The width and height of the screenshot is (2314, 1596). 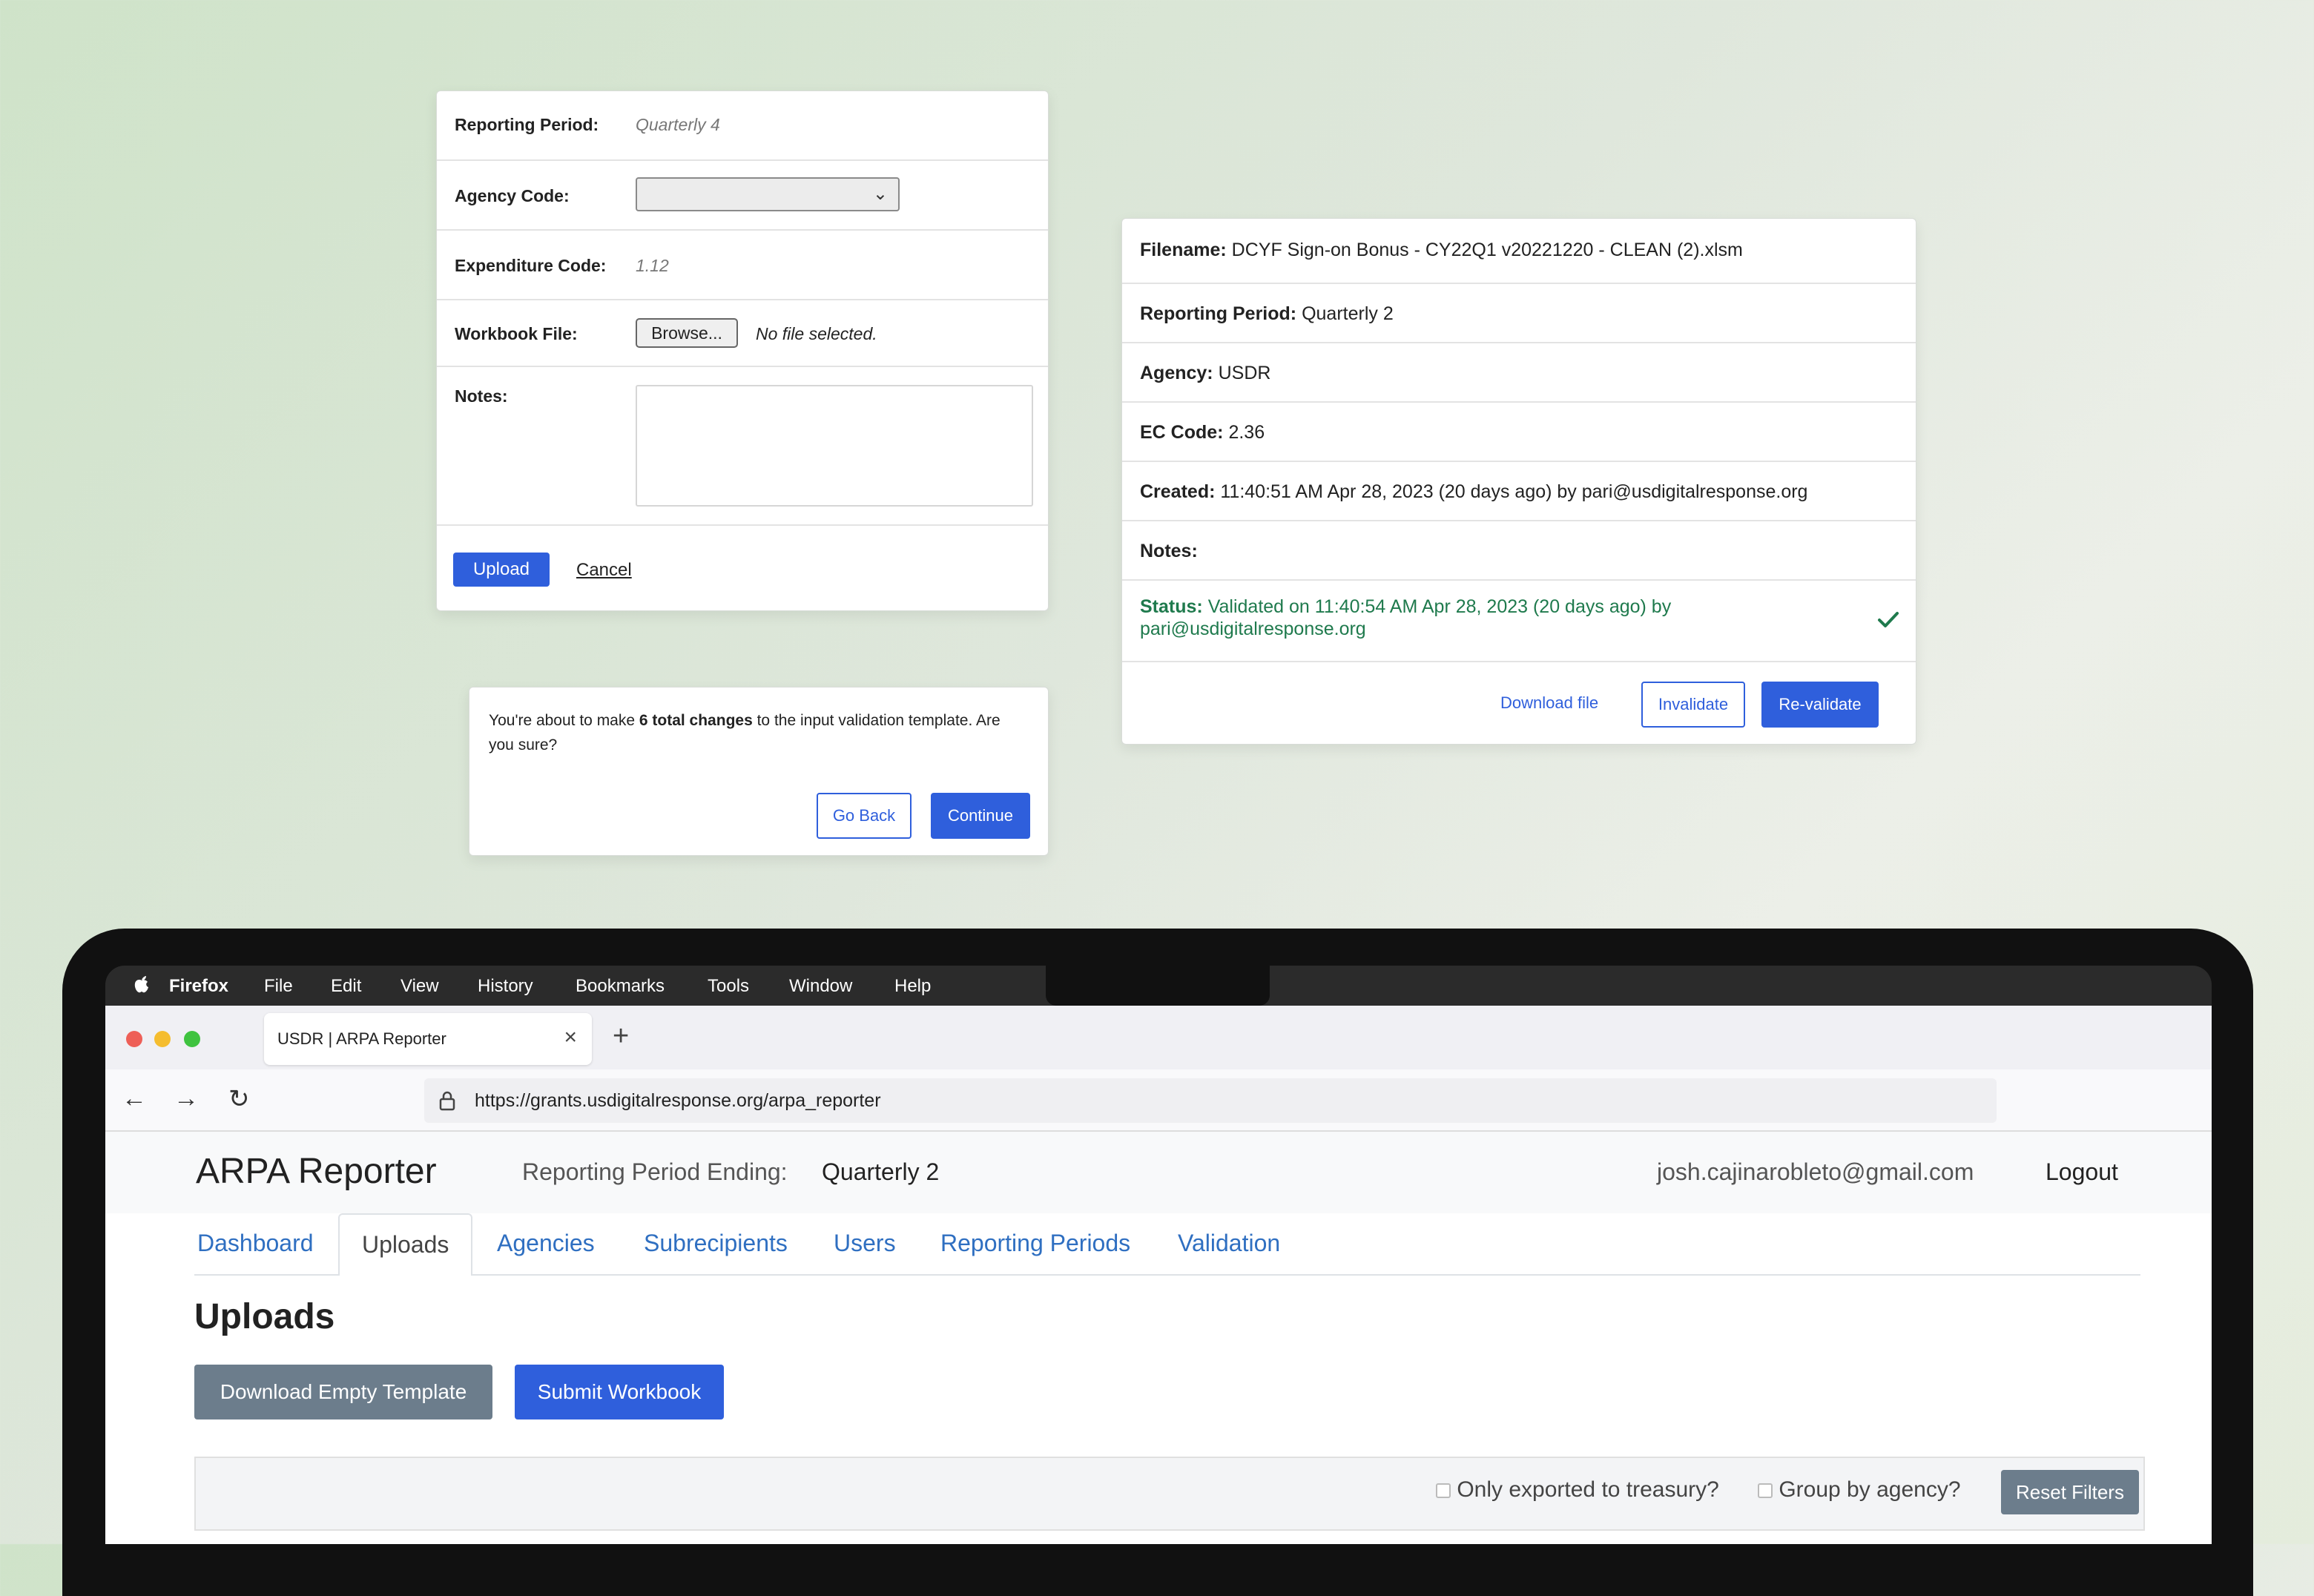 I want to click on menubar-app-name: Firefox, so click(x=199, y=986).